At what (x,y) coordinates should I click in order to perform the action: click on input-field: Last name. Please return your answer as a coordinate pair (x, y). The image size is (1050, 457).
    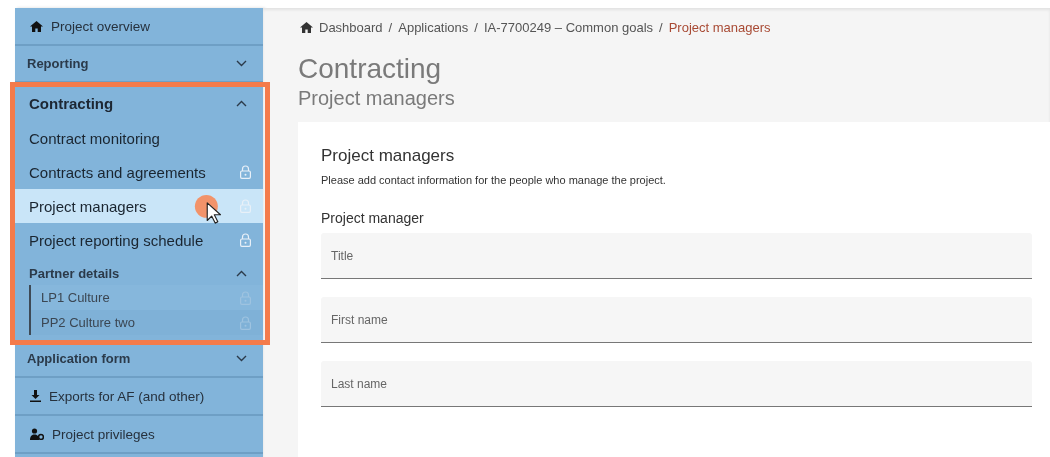
    Looking at the image, I should click on (676, 384).